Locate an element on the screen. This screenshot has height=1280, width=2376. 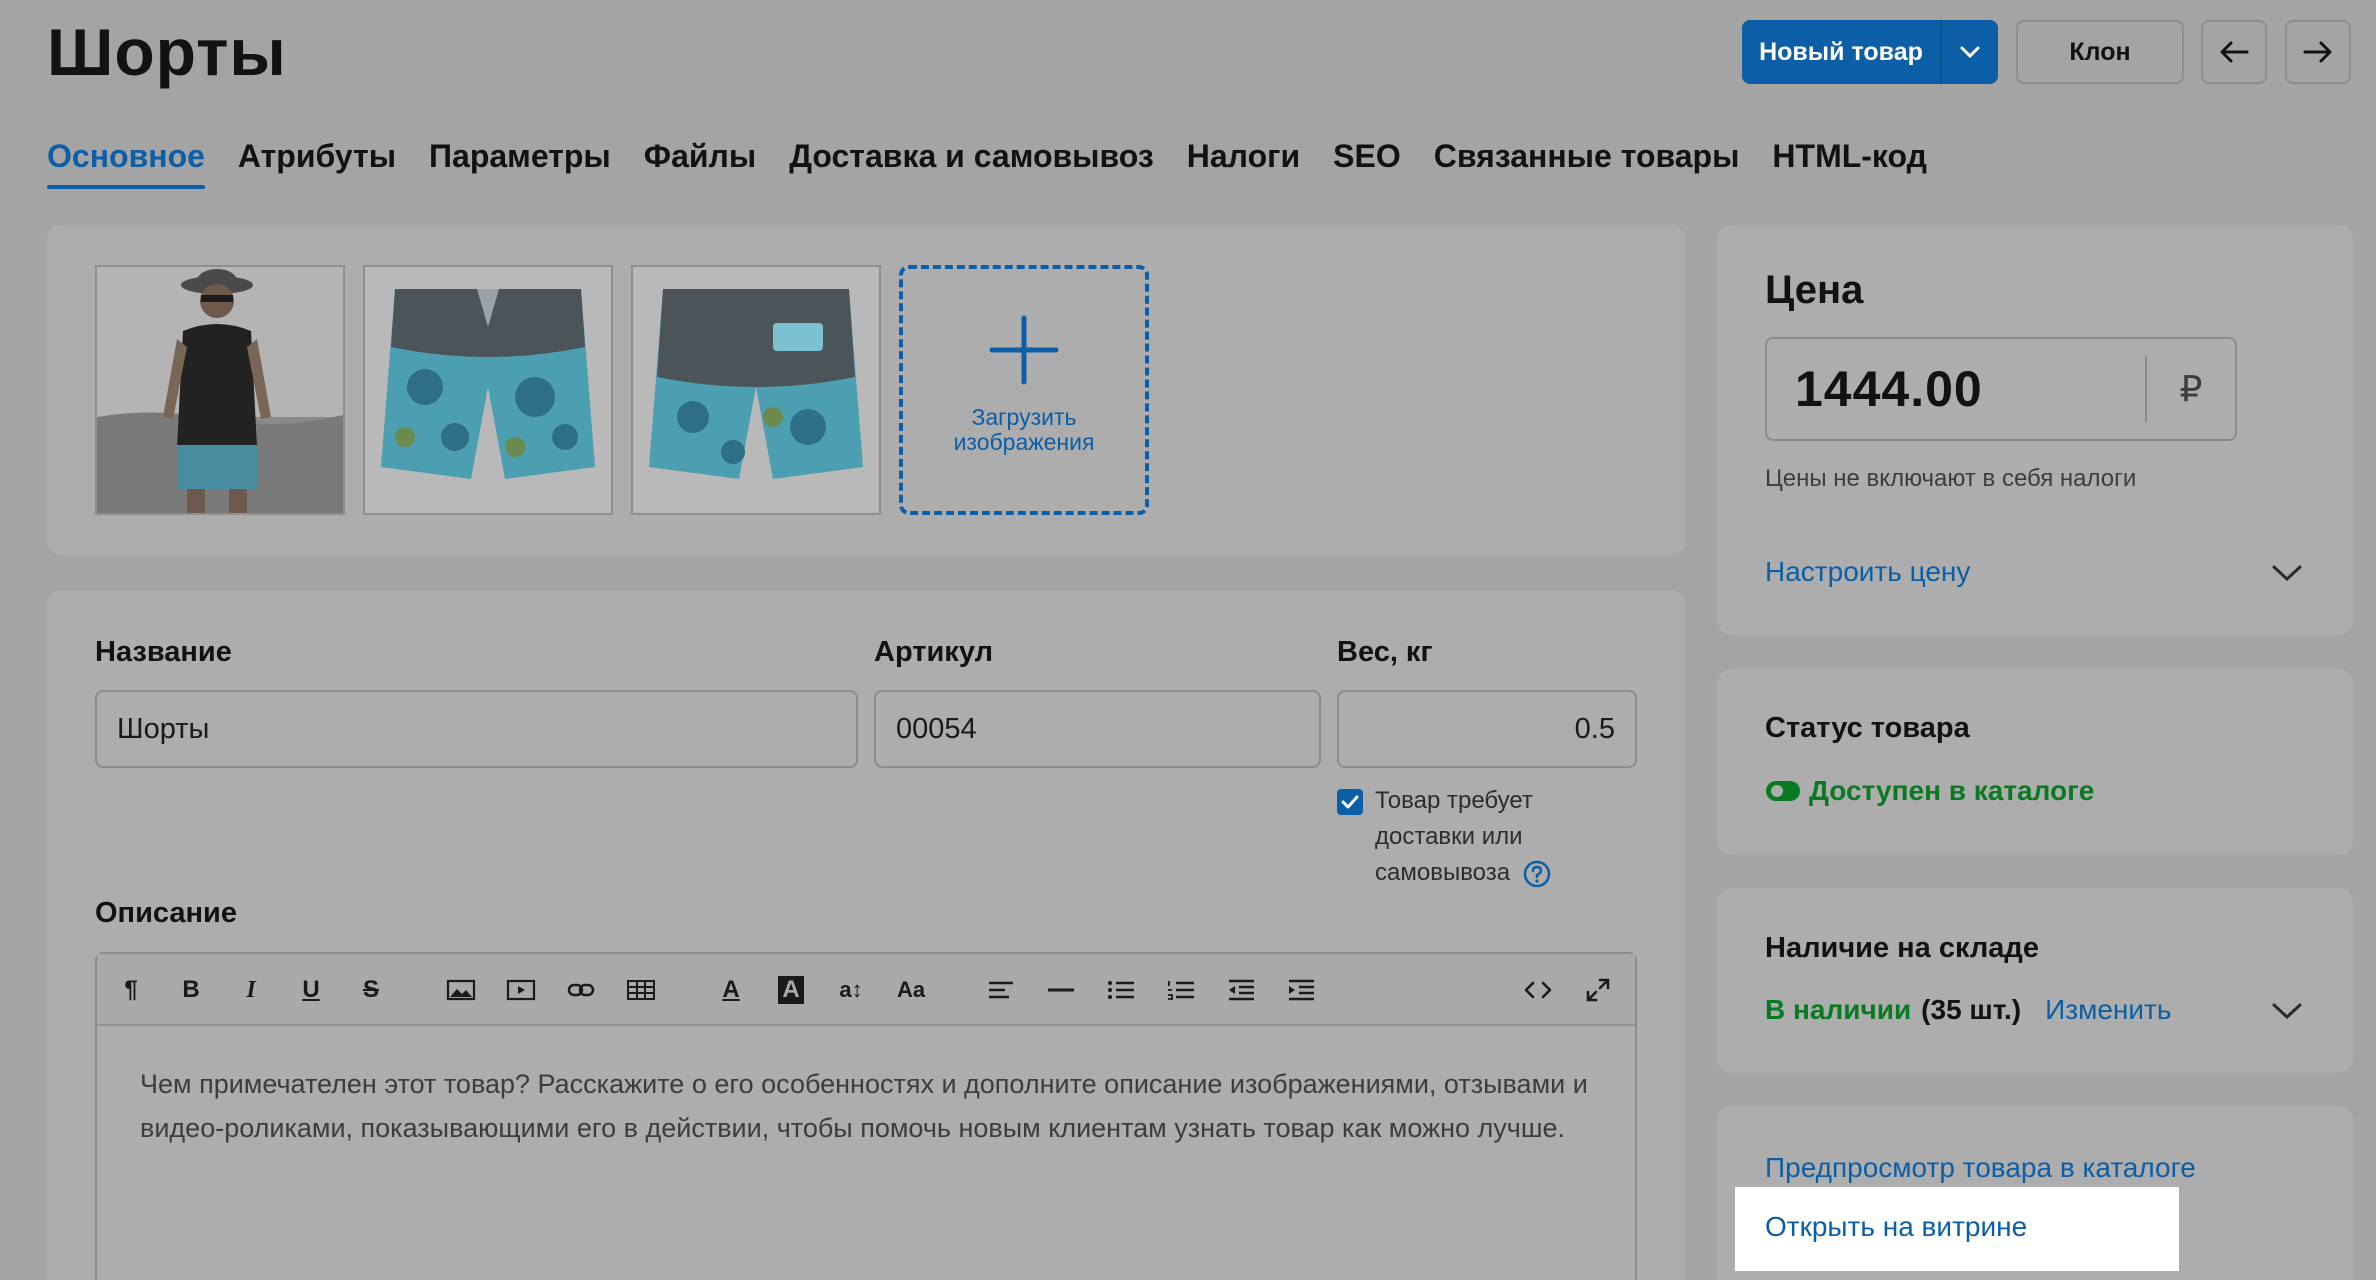
editor-toolbar: ¶ B I U S A A a↕ Aa is located at coordinates (866, 990).